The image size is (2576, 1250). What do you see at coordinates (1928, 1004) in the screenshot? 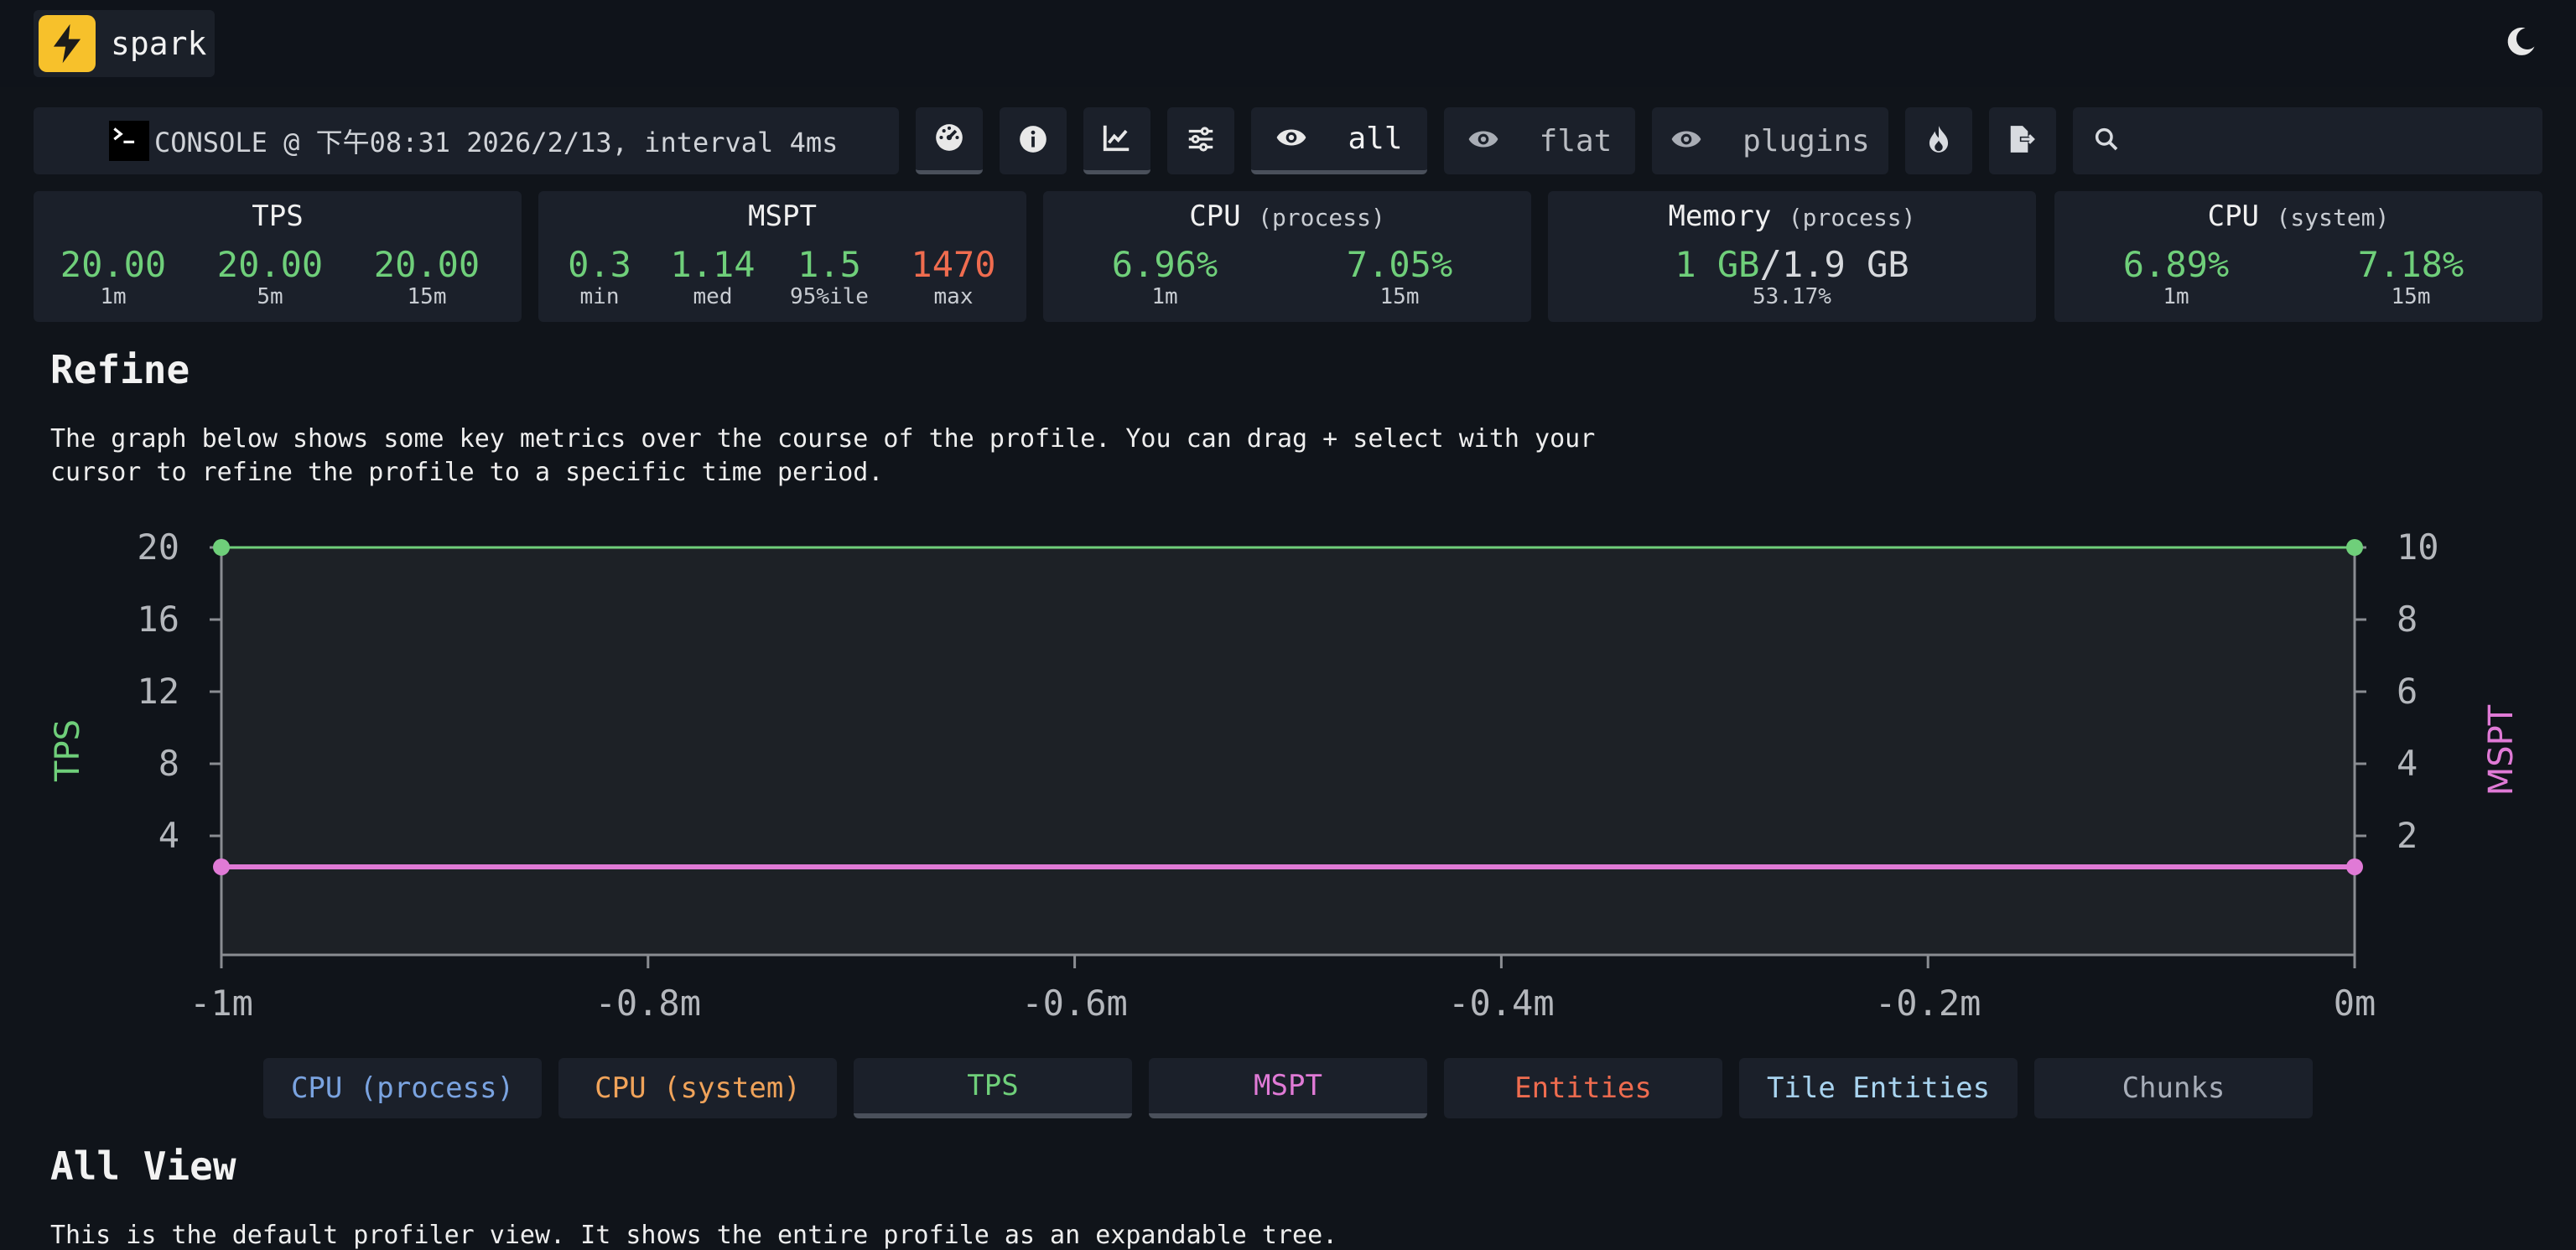
I see `x-tick-label: -0.2m` at bounding box center [1928, 1004].